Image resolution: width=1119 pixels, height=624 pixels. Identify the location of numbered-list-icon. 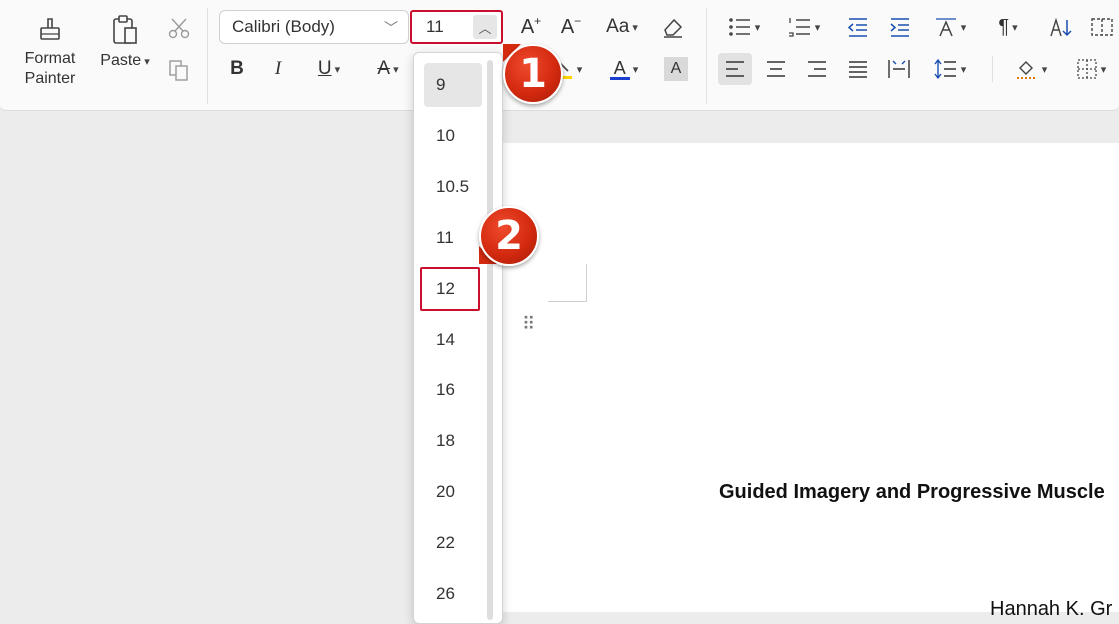
(799, 27).